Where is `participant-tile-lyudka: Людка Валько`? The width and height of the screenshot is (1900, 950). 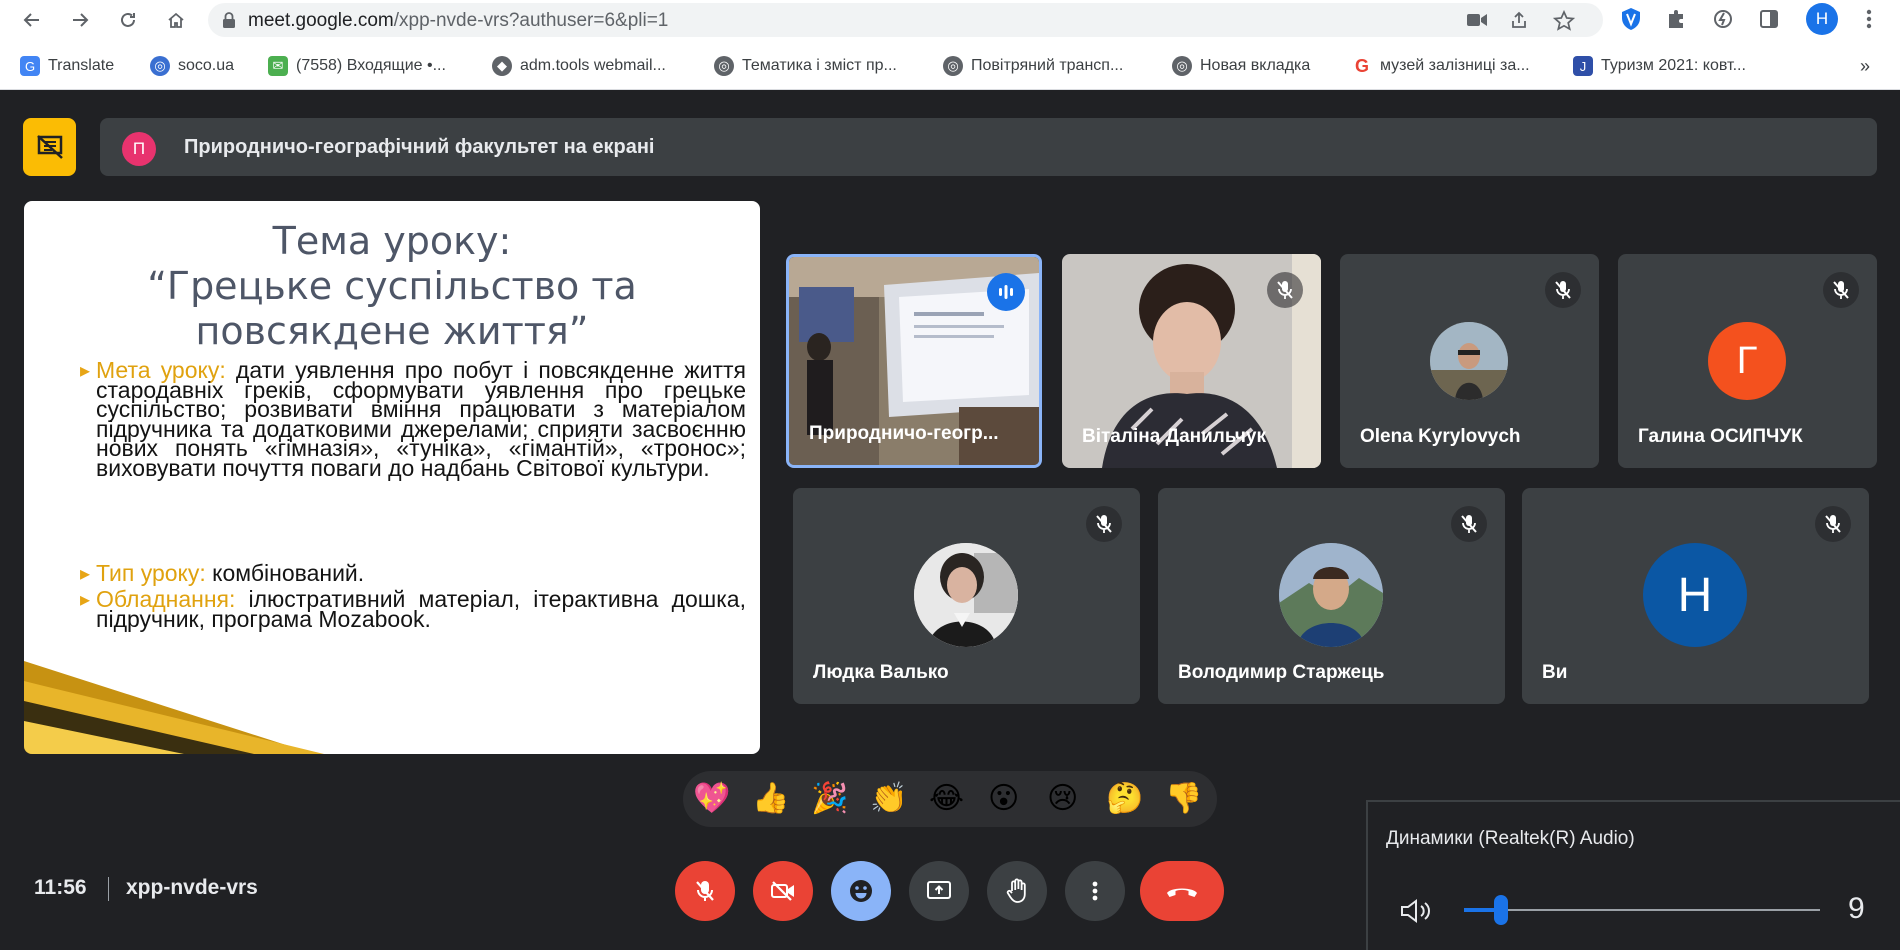
participant-tile-lyudka: Людка Валько is located at coordinates (966, 596).